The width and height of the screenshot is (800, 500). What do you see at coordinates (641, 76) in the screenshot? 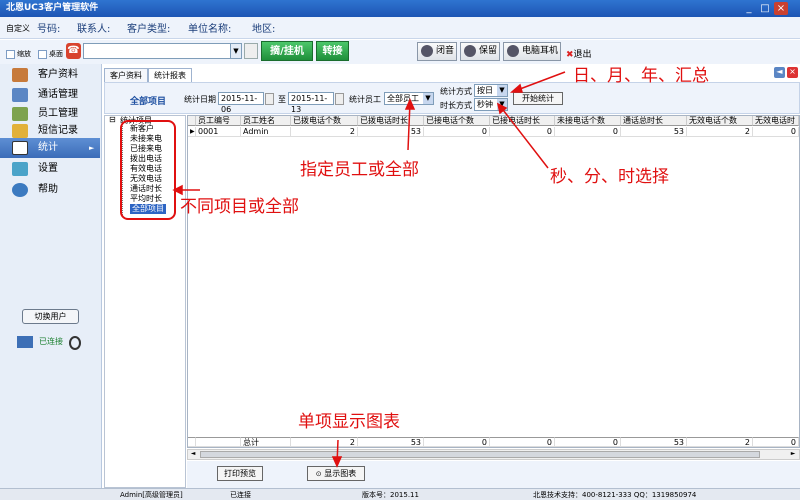
I see `annotation-period: 日、月、年、汇总` at bounding box center [641, 76].